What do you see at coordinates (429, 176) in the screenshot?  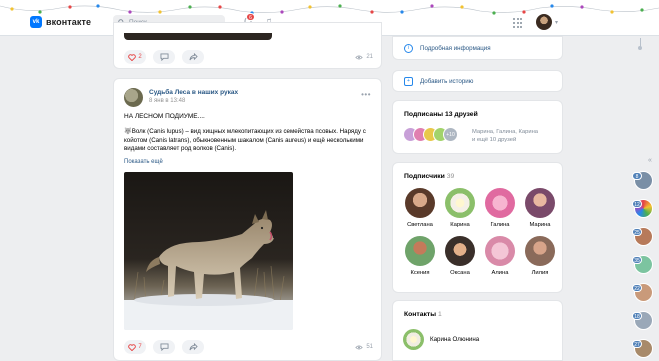 I see `subscribers-title: Подписчики 39` at bounding box center [429, 176].